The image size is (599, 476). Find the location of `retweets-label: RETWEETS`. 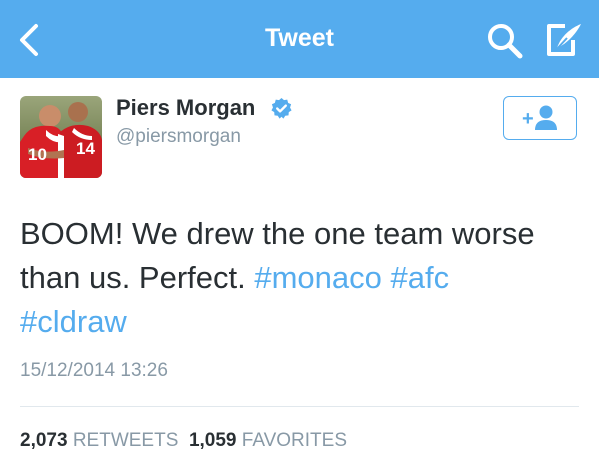

retweets-label: RETWEETS is located at coordinates (125, 440).